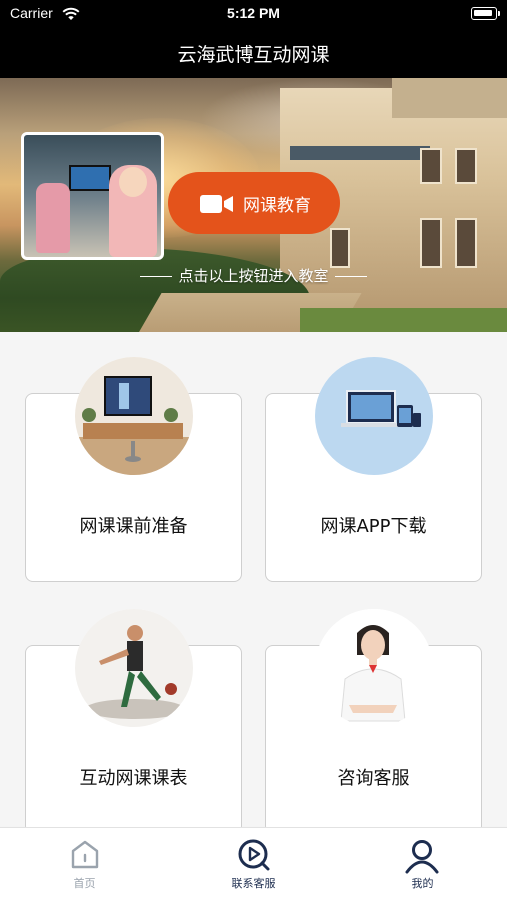 The width and height of the screenshot is (507, 900). I want to click on card-label: 网课APP下载, so click(373, 526).